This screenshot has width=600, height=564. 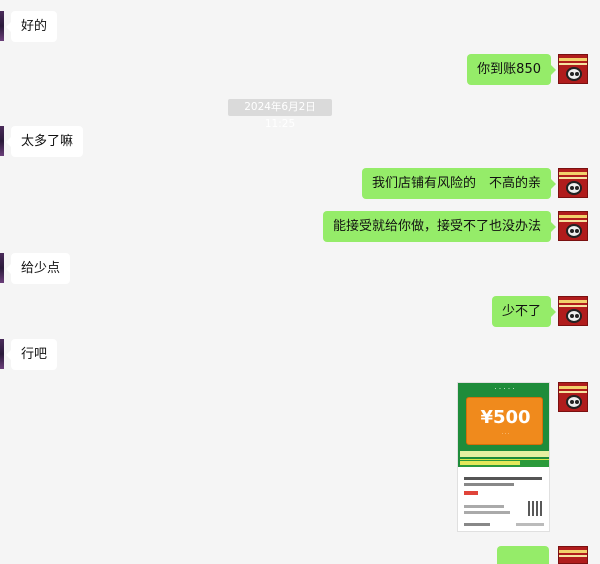 What do you see at coordinates (456, 183) in the screenshot?
I see `message-text: 我们店铺有风险的 不高的亲` at bounding box center [456, 183].